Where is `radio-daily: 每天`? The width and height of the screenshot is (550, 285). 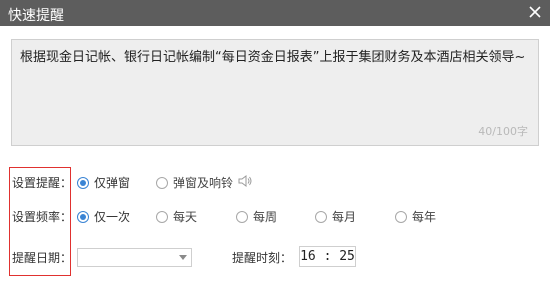 radio-daily: 每天 is located at coordinates (176, 216).